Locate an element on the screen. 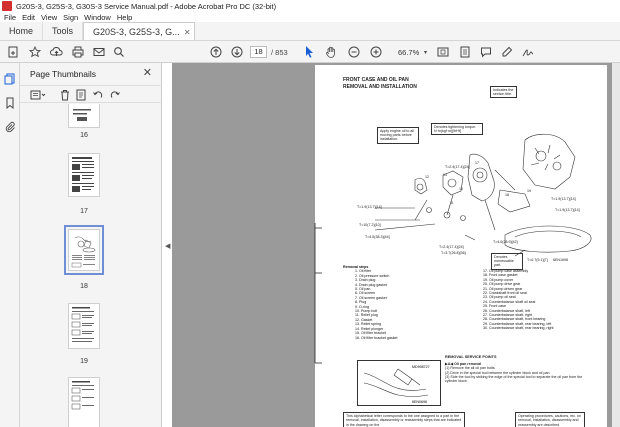 The width and height of the screenshot is (620, 427). tab-document: G20S-3, G25S-3, G... ✕ is located at coordinates (139, 31).